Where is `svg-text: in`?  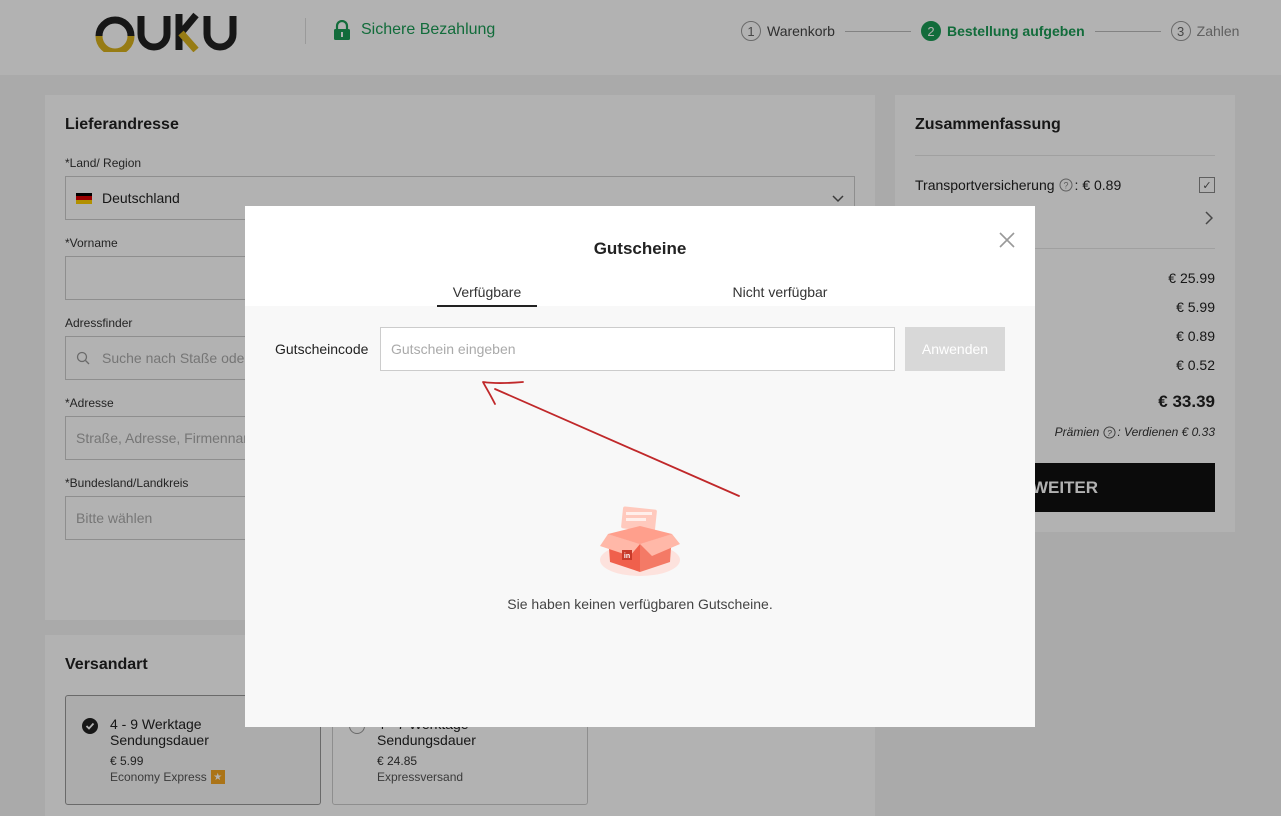
svg-text: in is located at coordinates (627, 556).